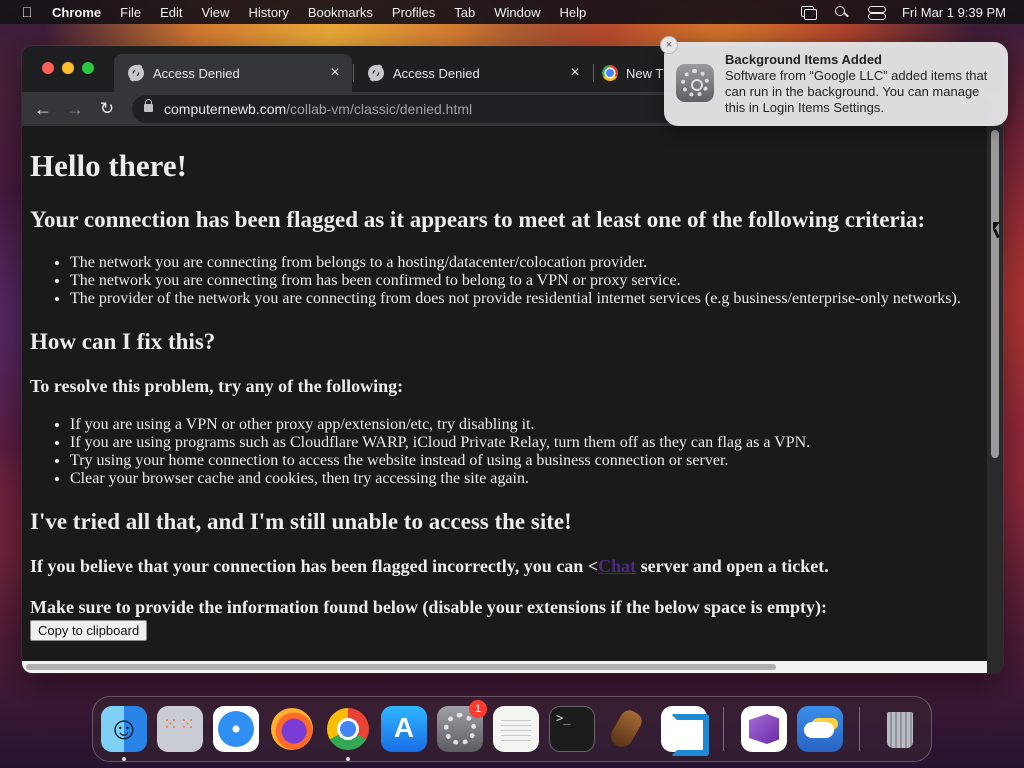 The height and width of the screenshot is (768, 1024). I want to click on forward-arrow-icon: →, so click(75, 109).